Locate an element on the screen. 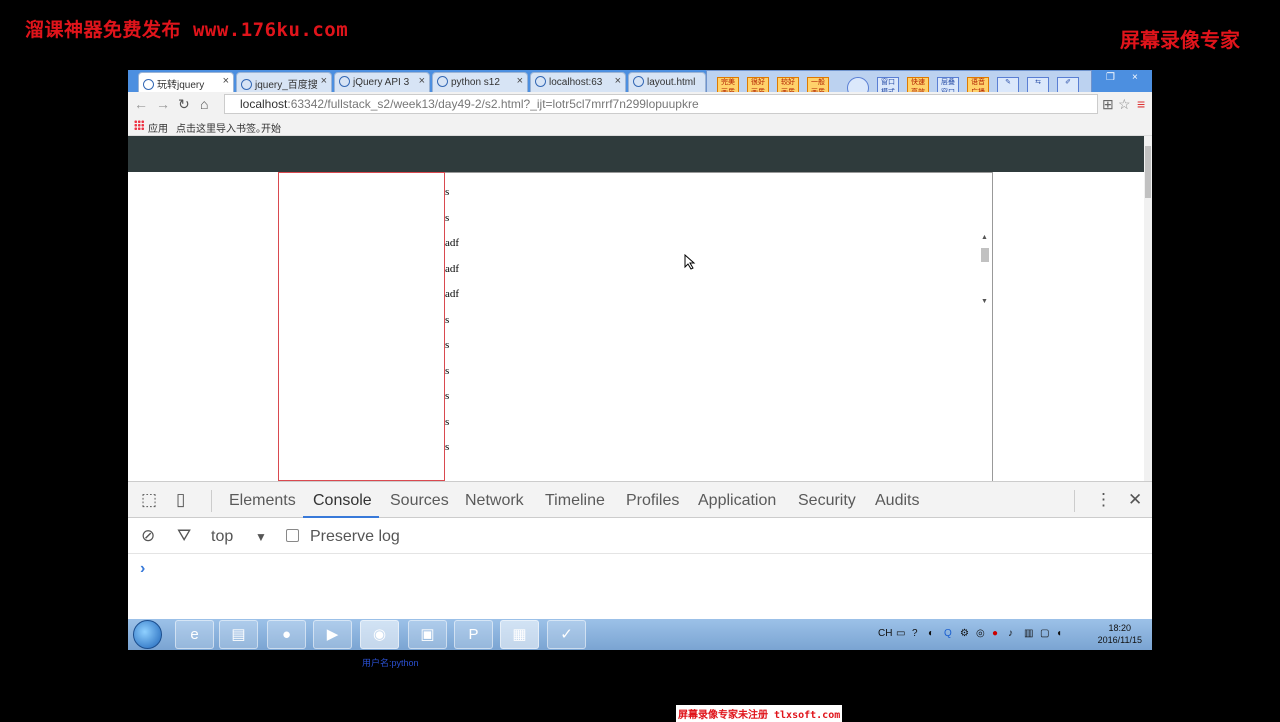 Image resolution: width=1280 pixels, height=722 pixels. tab-jquery-api: jQuery API 3 × is located at coordinates (382, 82).